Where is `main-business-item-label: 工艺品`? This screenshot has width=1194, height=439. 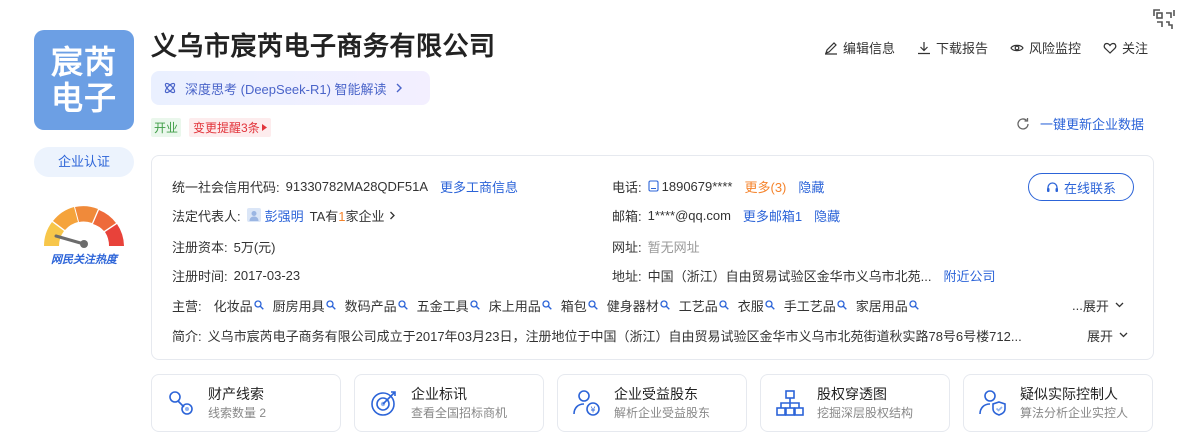 main-business-item-label: 工艺品 is located at coordinates (698, 306).